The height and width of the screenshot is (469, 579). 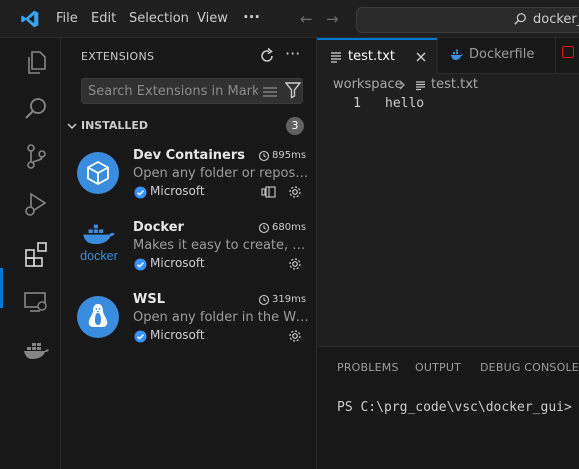 What do you see at coordinates (454, 407) in the screenshot?
I see `terminal-prompt: PS C:\prg_code\vsc\docker_gui>` at bounding box center [454, 407].